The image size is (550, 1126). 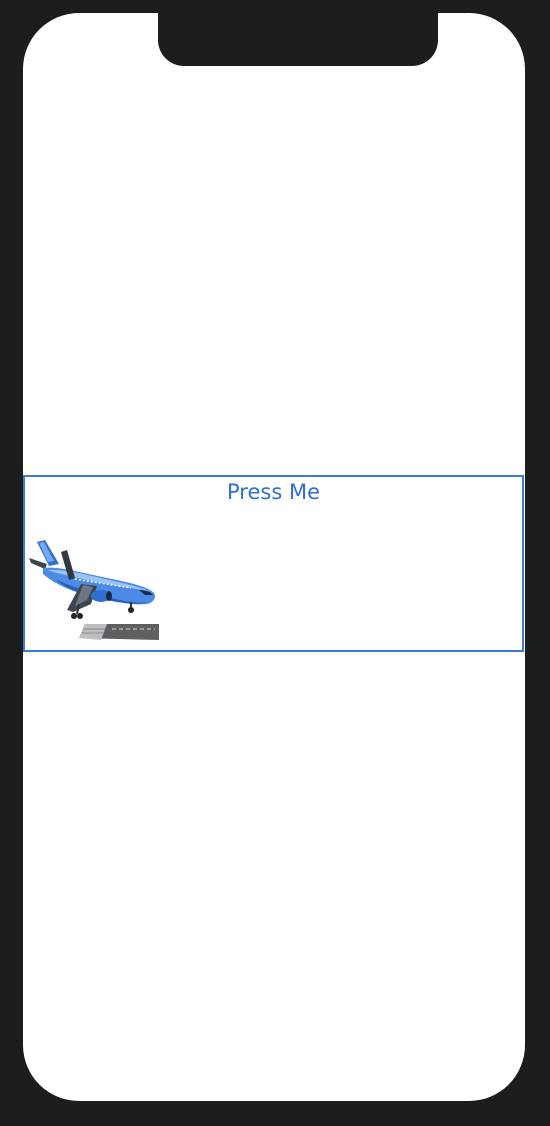 What do you see at coordinates (273, 563) in the screenshot?
I see `press-me-button: Press Me` at bounding box center [273, 563].